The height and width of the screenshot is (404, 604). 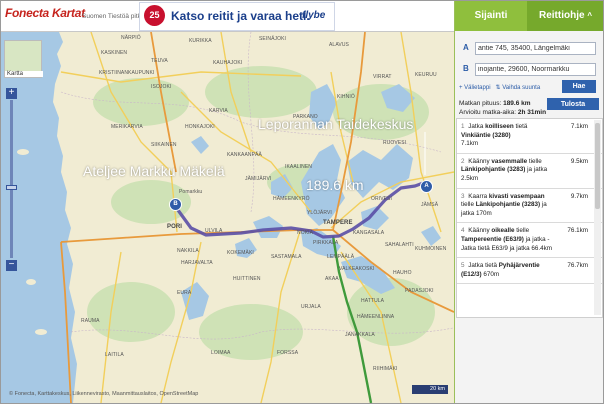 I want to click on town-label: MERIKARVIA, so click(x=127, y=127).